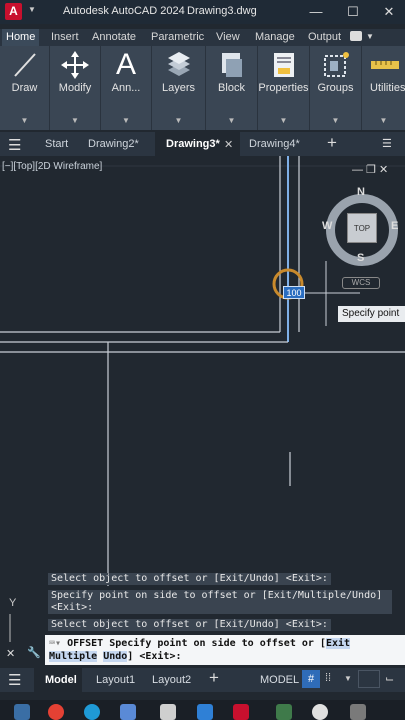 The image size is (405, 720). I want to click on add-layout-plus-icon: +, so click(214, 678).